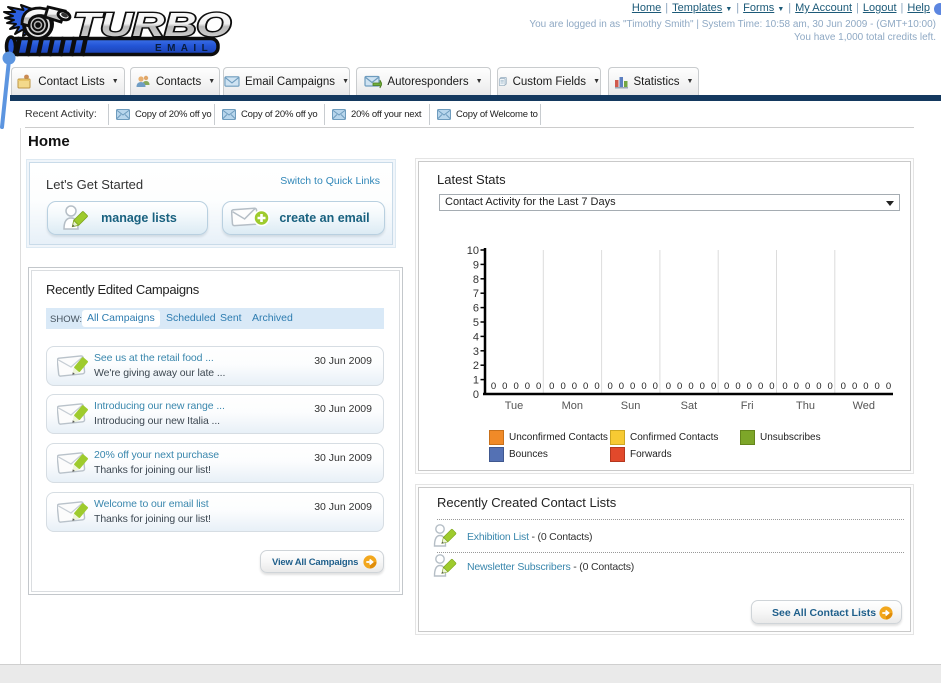  What do you see at coordinates (689, 406) in the screenshot?
I see `svg-text: Sat` at bounding box center [689, 406].